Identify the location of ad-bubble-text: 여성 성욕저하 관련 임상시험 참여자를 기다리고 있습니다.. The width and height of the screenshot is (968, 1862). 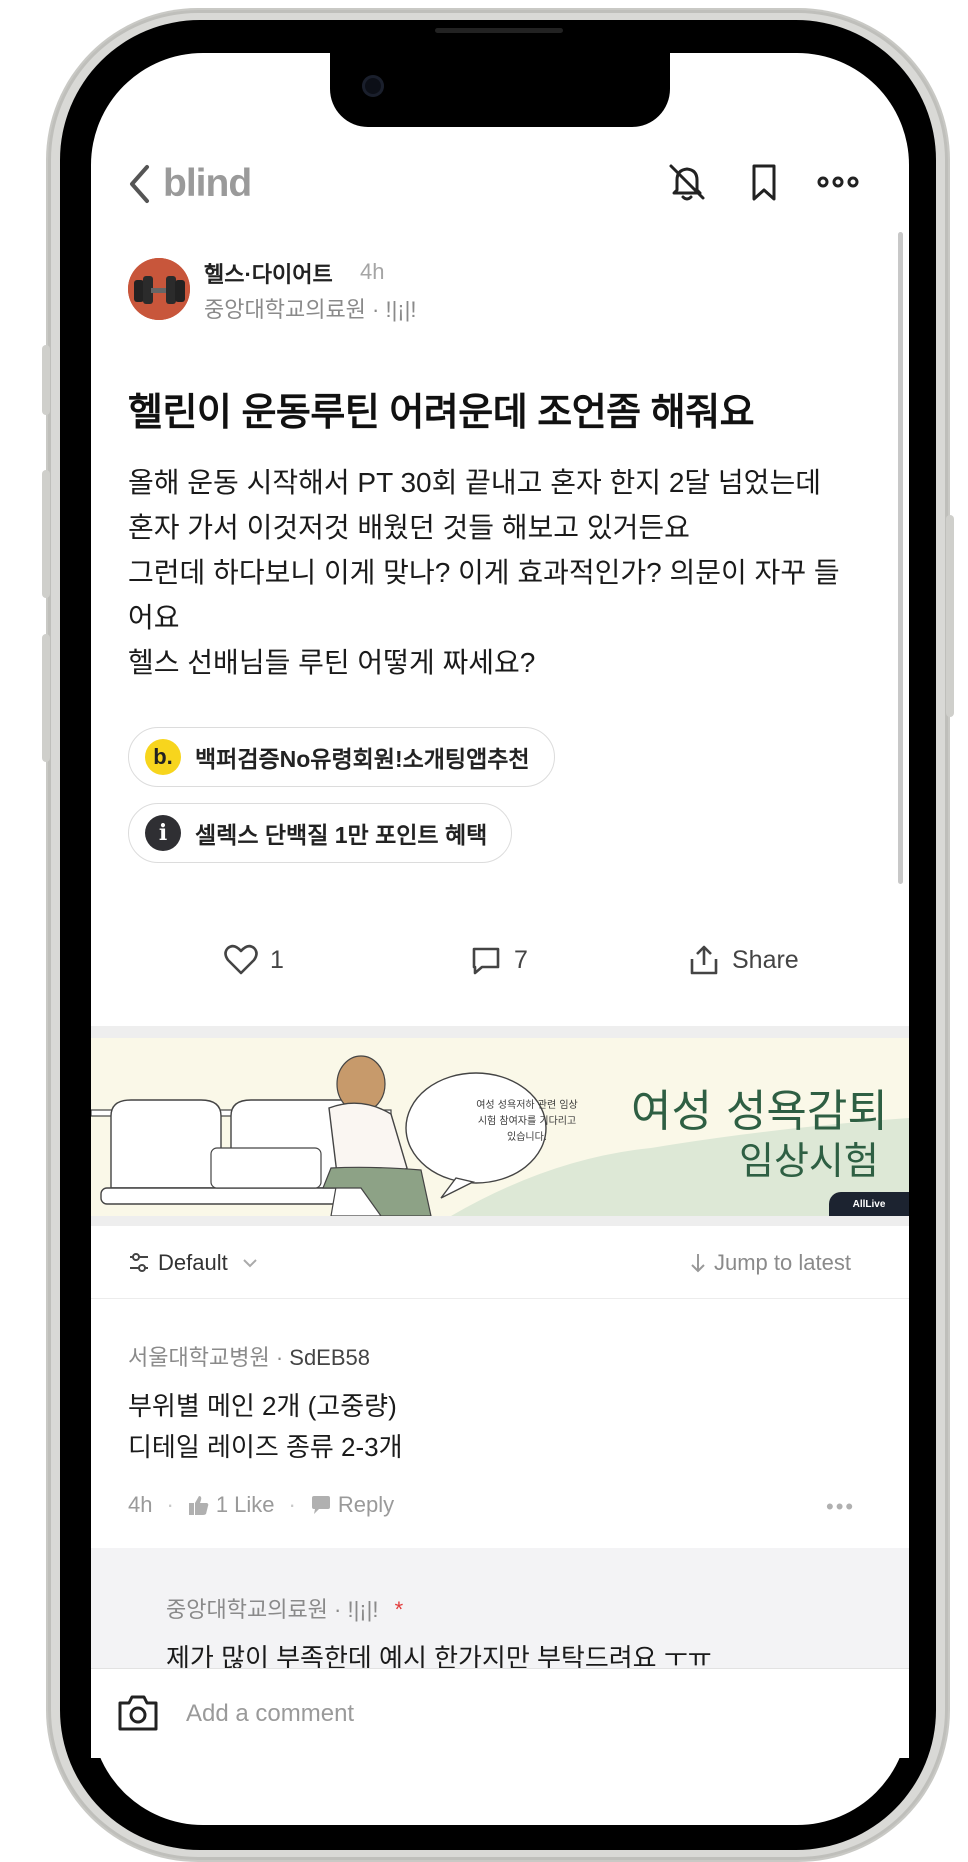
(527, 1121).